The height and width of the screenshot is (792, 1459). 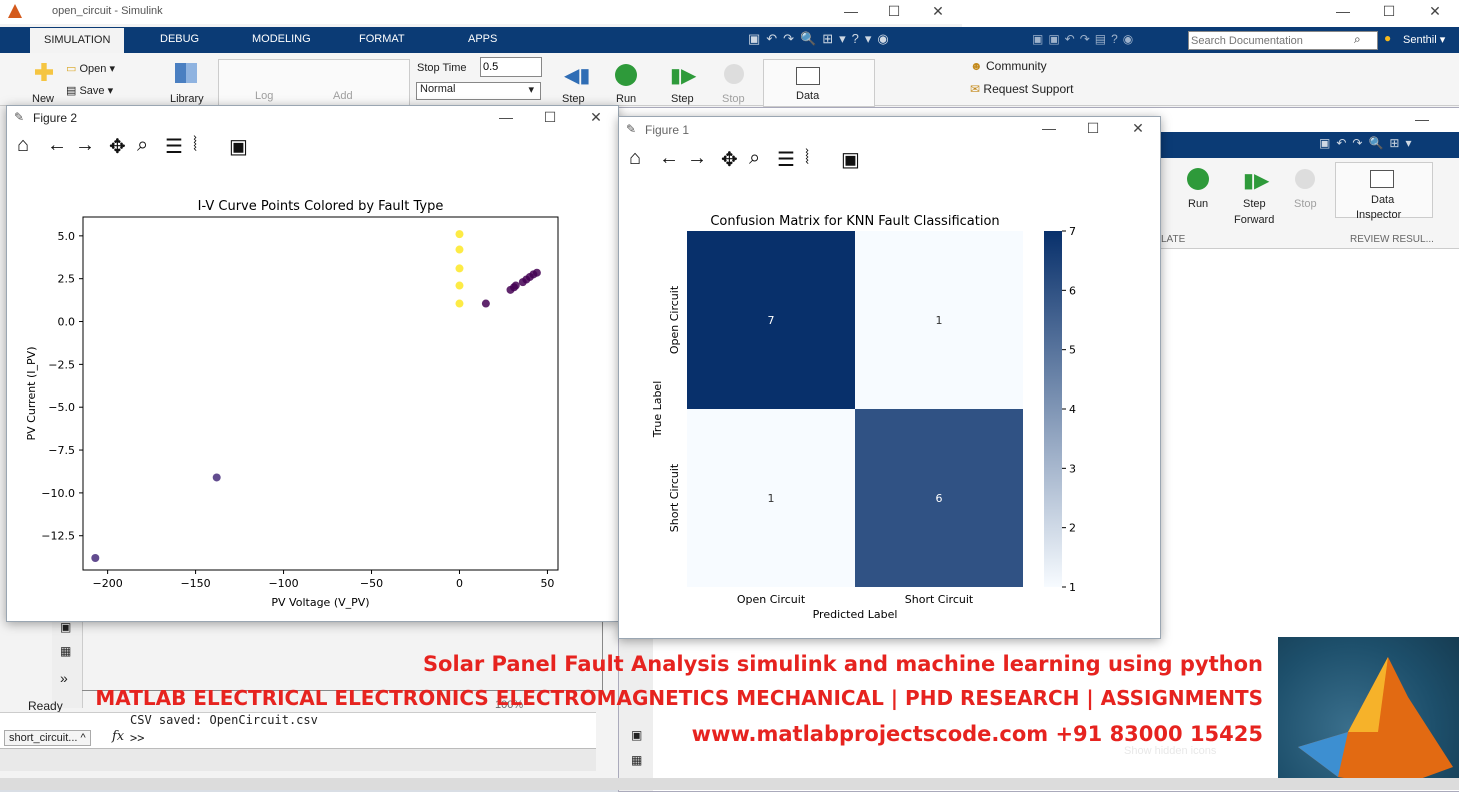 What do you see at coordinates (1368, 713) in the screenshot?
I see `matlab-membrane-logo` at bounding box center [1368, 713].